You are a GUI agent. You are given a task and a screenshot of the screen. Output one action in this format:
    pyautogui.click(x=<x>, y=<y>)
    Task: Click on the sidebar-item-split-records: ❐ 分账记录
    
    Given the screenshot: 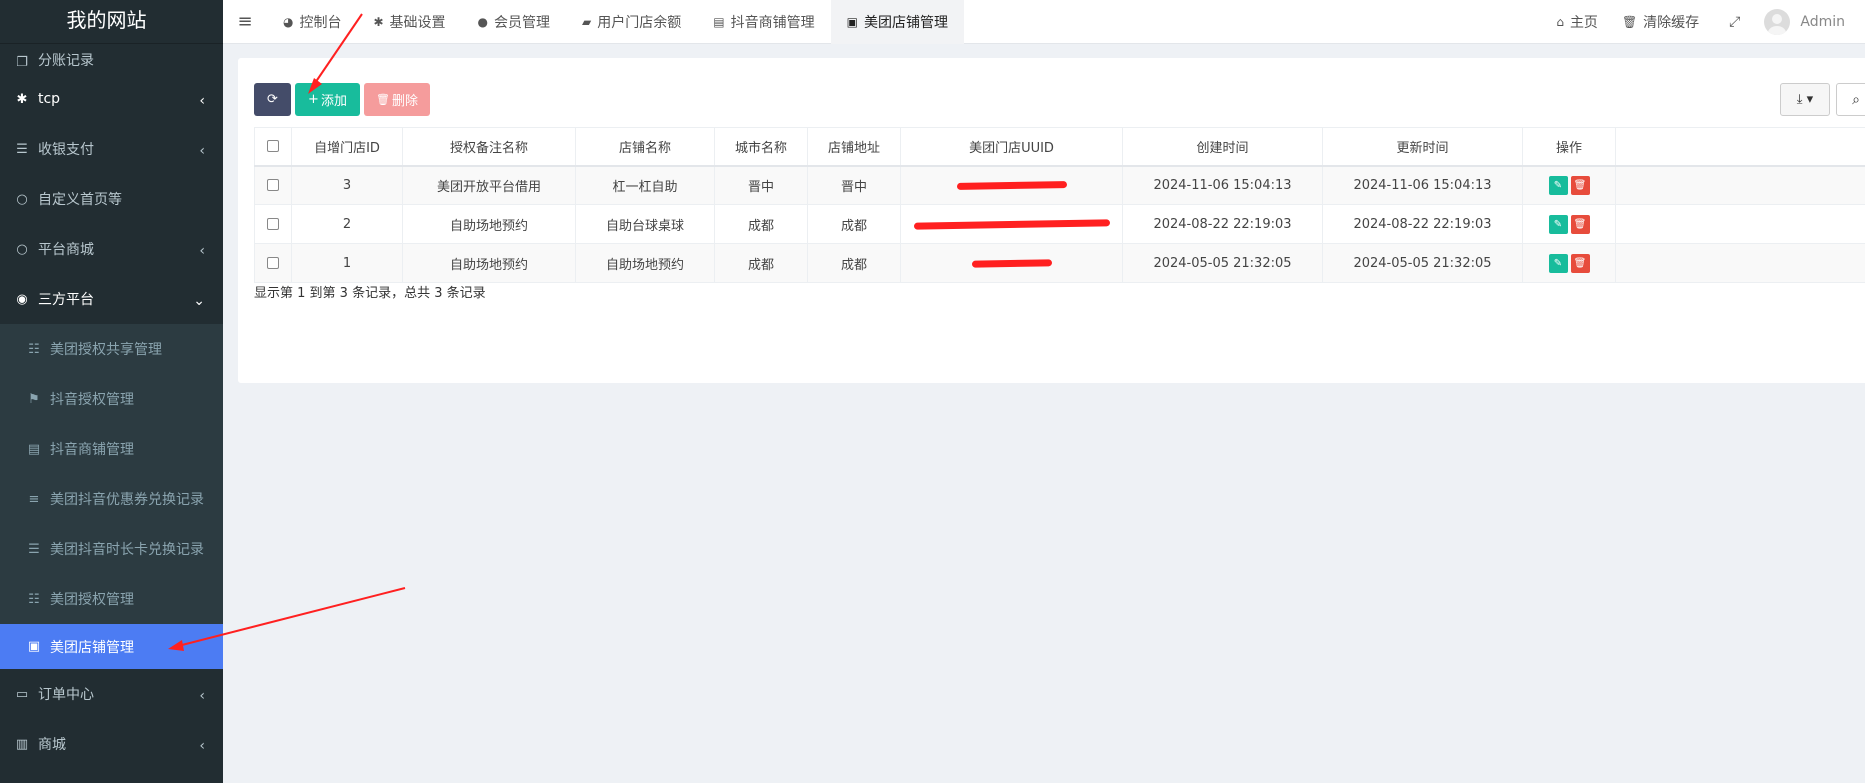 What is the action you would take?
    pyautogui.click(x=111, y=59)
    